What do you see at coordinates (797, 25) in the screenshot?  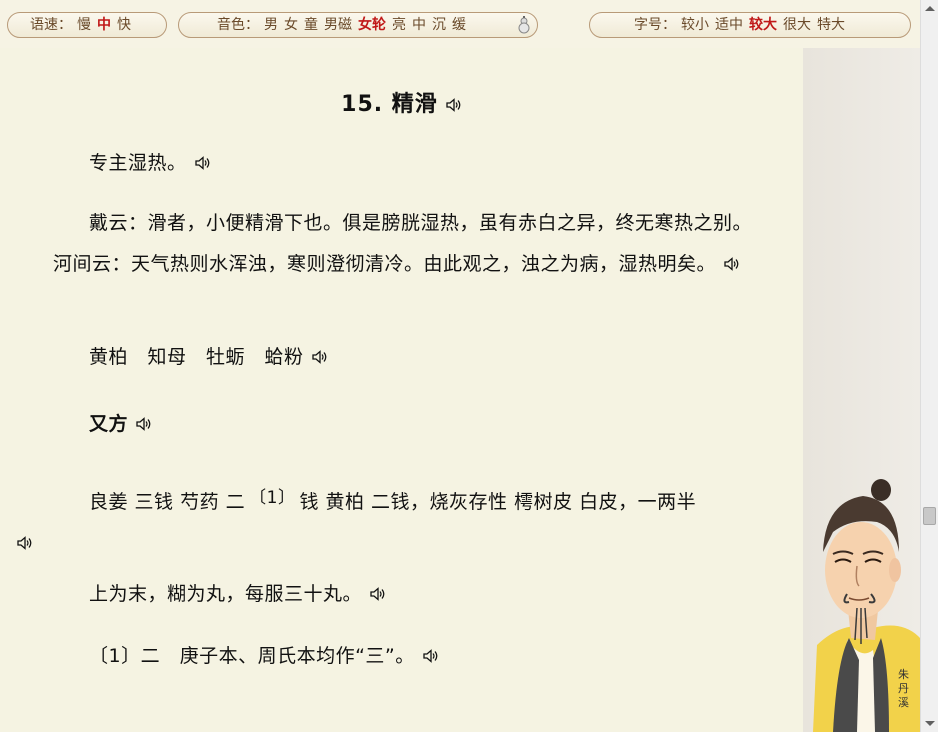 I see `size-option: 很大` at bounding box center [797, 25].